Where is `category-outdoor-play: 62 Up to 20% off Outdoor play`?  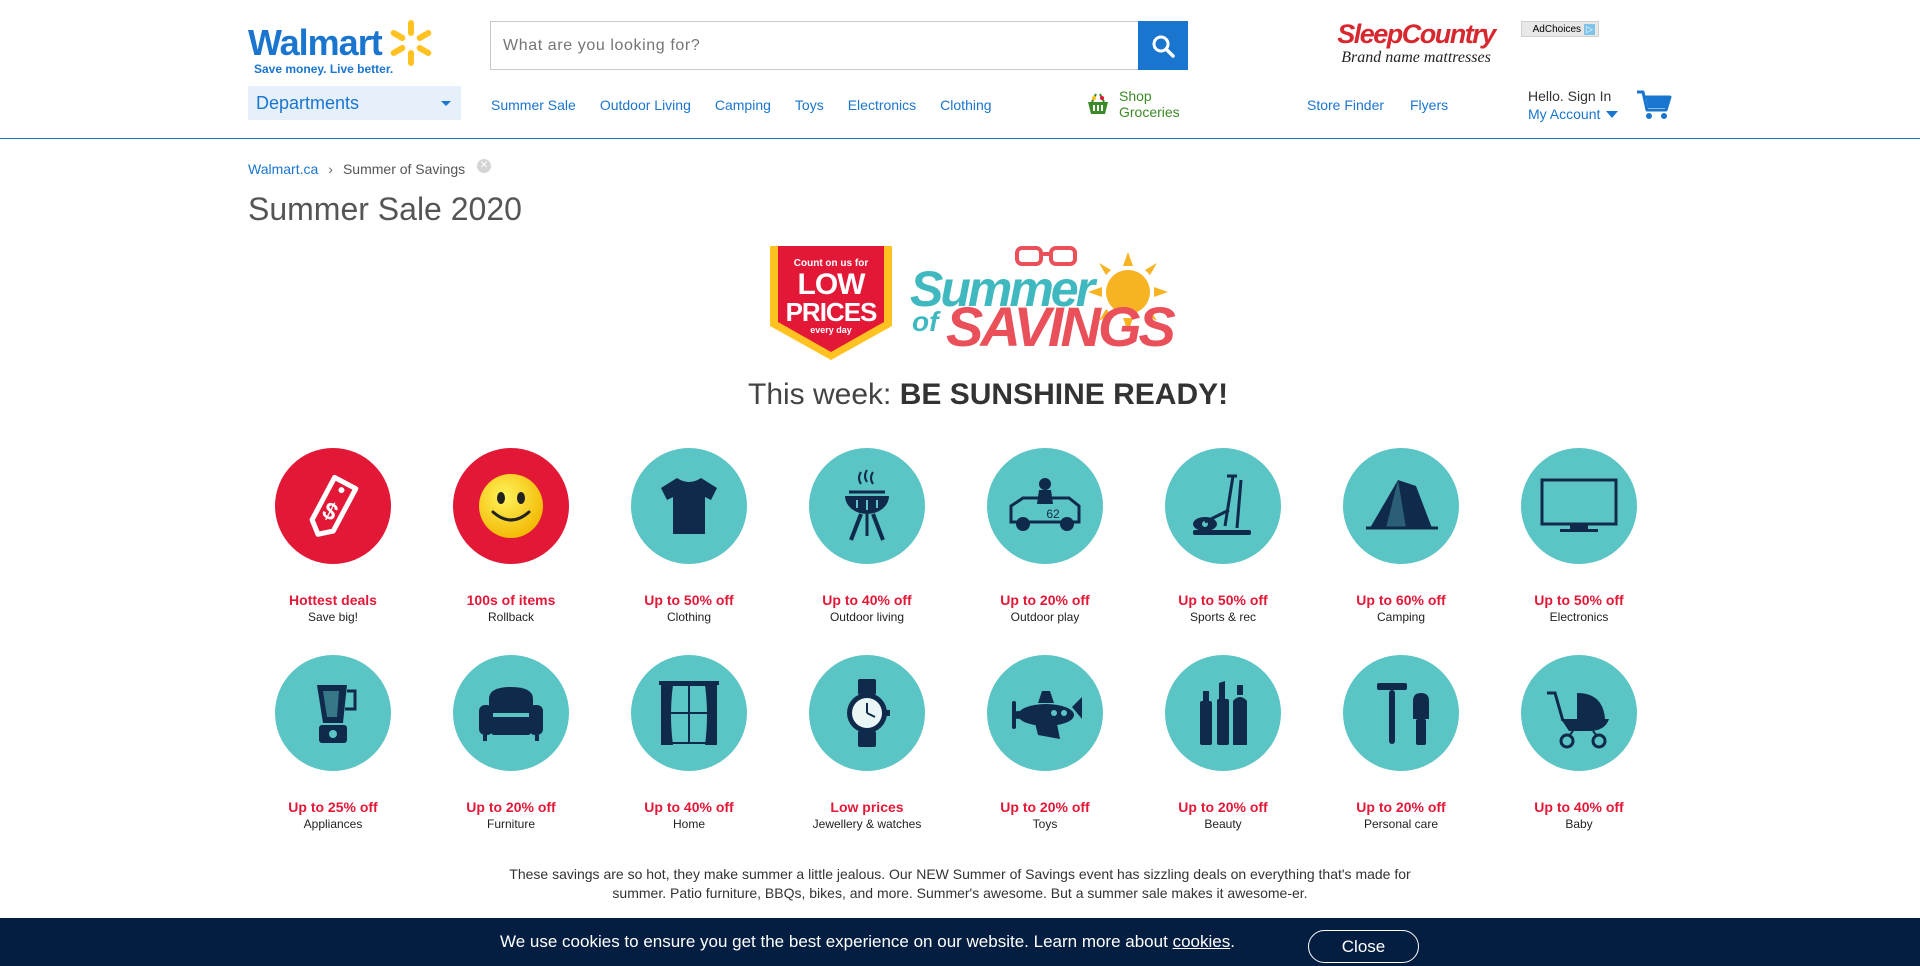 category-outdoor-play: 62 Up to 20% off Outdoor play is located at coordinates (1045, 543).